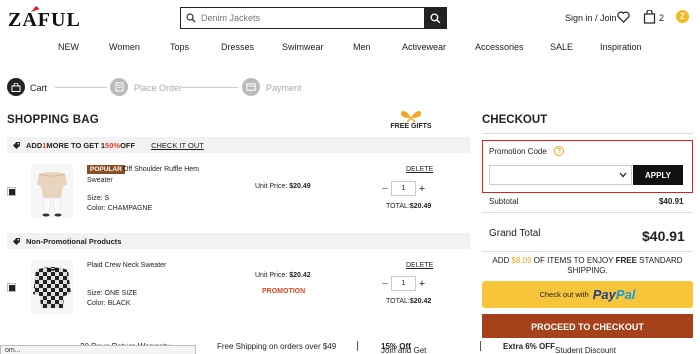 The height and width of the screenshot is (354, 700). Describe the element at coordinates (303, 47) in the screenshot. I see `nav-item-swimwear: Swimwear` at that location.